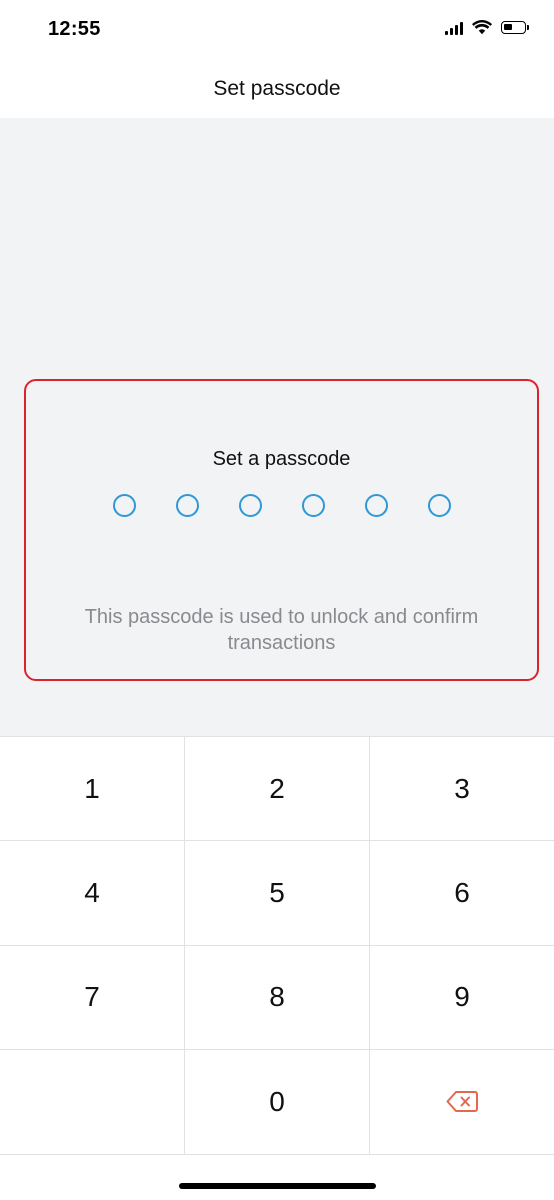 The width and height of the screenshot is (554, 1200). I want to click on nav-header: Set passcode, so click(277, 89).